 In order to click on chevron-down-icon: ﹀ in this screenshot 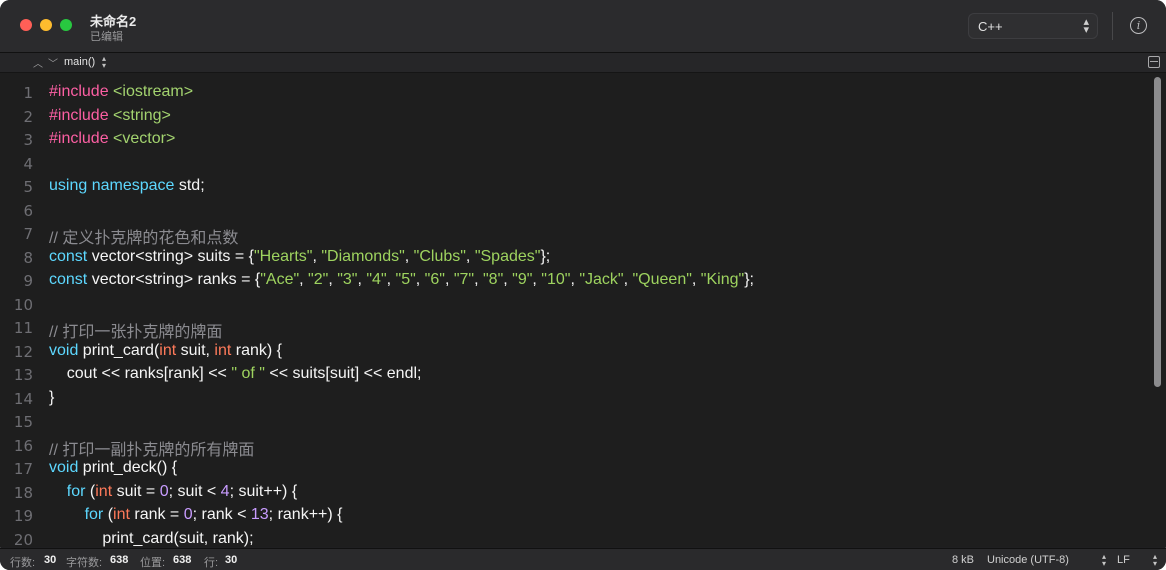, I will do `click(53, 62)`.